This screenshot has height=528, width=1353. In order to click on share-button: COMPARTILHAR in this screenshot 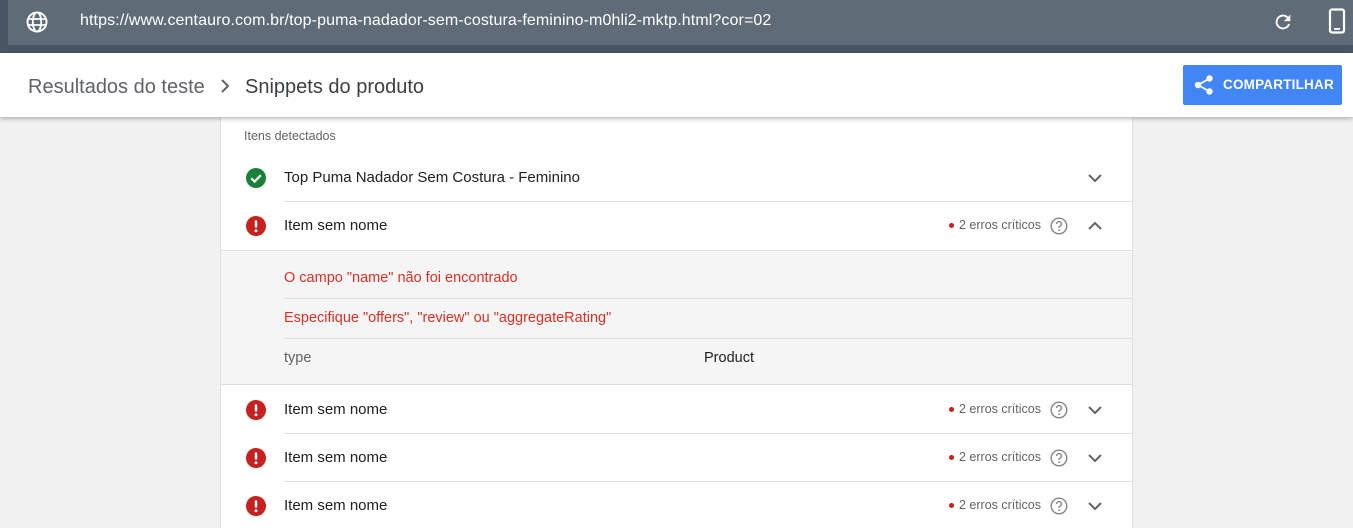, I will do `click(1262, 85)`.